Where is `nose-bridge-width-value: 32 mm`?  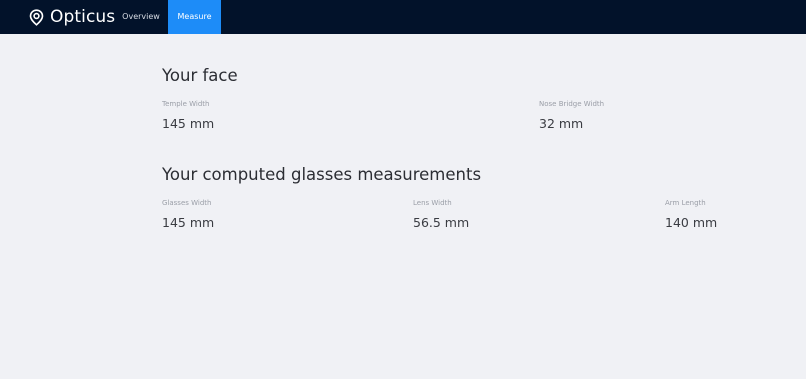
nose-bridge-width-value: 32 mm is located at coordinates (561, 123).